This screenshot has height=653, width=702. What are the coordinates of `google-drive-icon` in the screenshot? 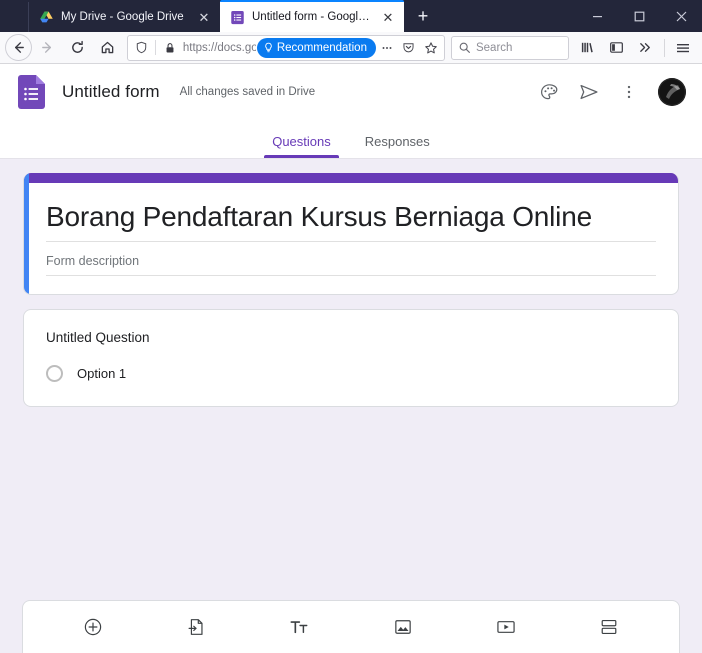 It's located at (46, 16).